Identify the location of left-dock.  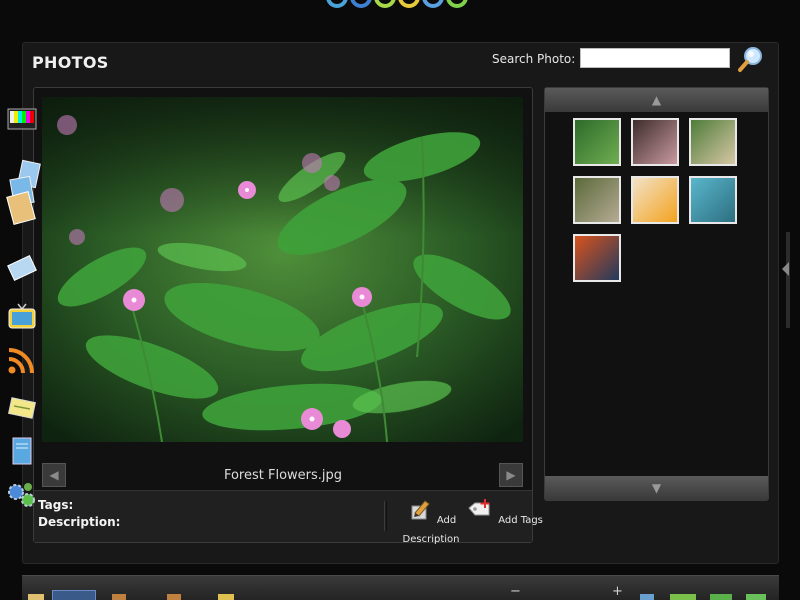
(24, 311).